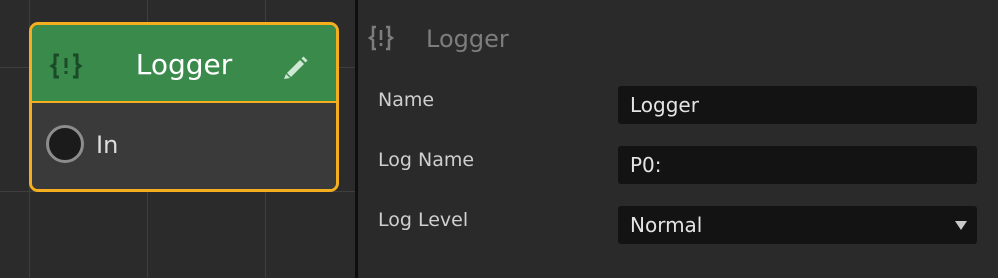  I want to click on log-name-field, so click(797, 165).